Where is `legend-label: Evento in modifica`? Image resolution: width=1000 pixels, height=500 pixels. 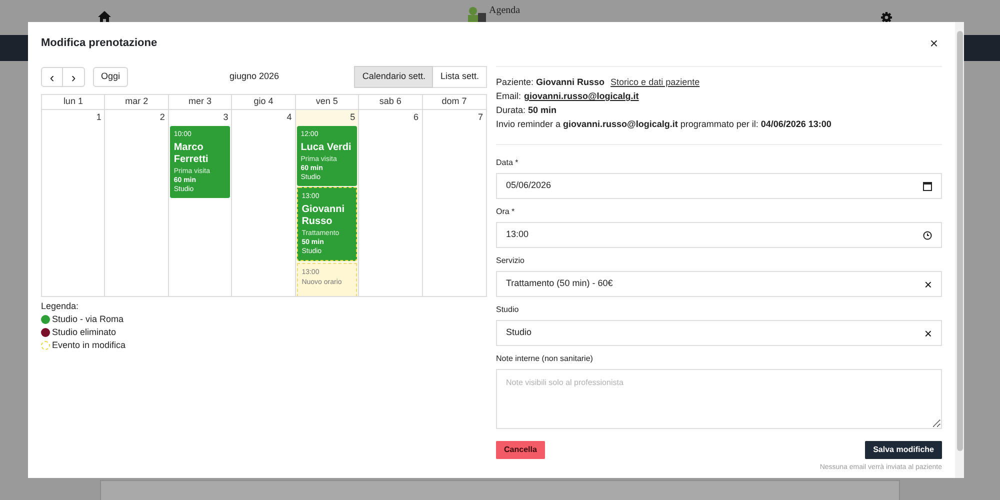
legend-label: Evento in modifica is located at coordinates (89, 345).